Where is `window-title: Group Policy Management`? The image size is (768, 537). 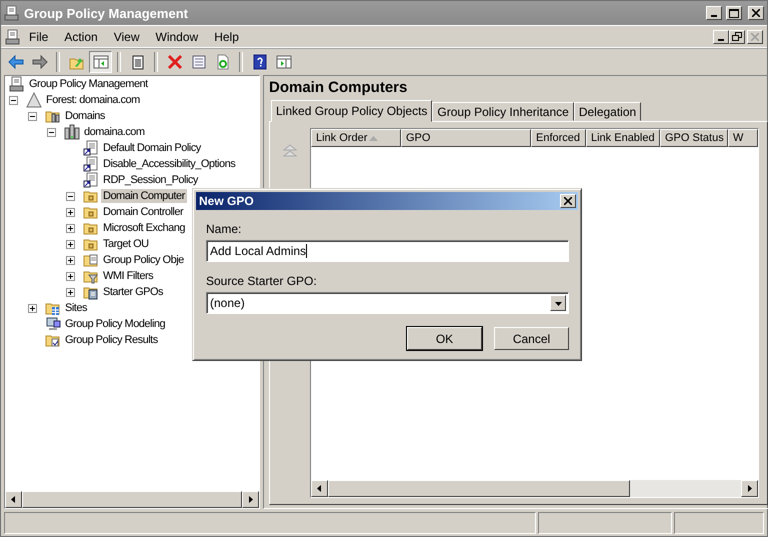 window-title: Group Policy Management is located at coordinates (106, 13).